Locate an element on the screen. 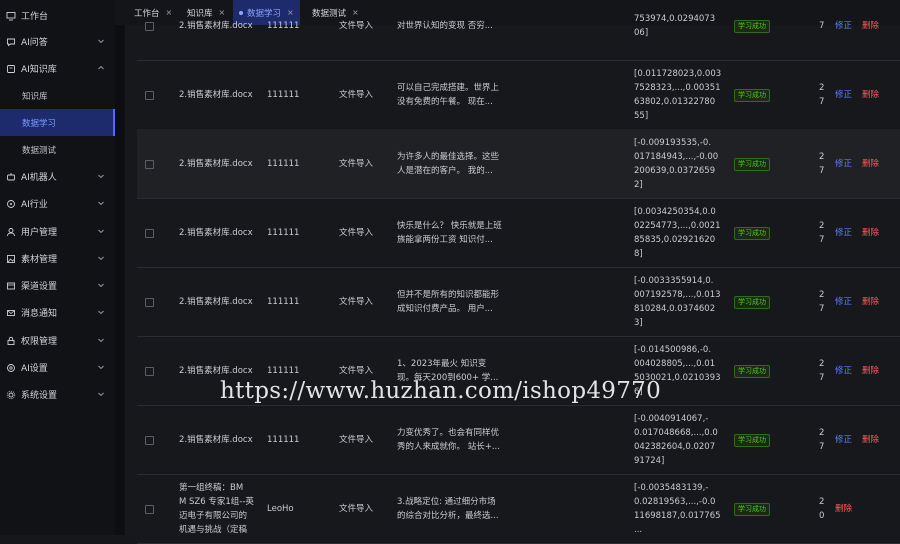 The image size is (900, 544). file-name: M SZ6 专家1组--英 is located at coordinates (216, 501).